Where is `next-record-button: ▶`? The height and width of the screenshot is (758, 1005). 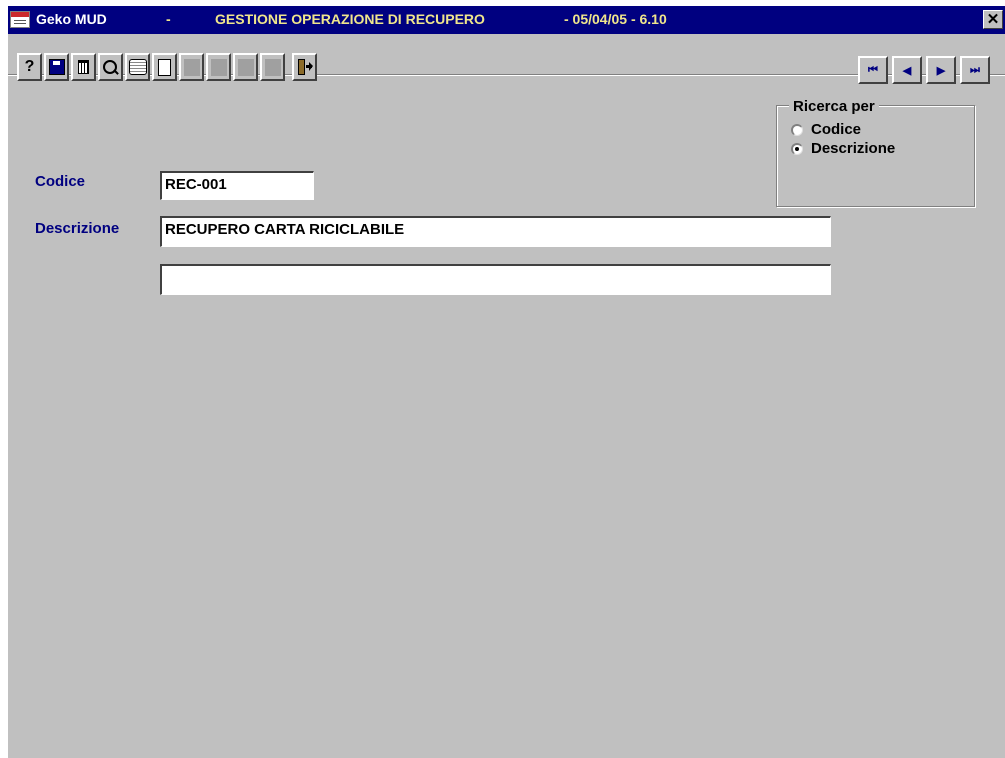
next-record-button: ▶ is located at coordinates (941, 70).